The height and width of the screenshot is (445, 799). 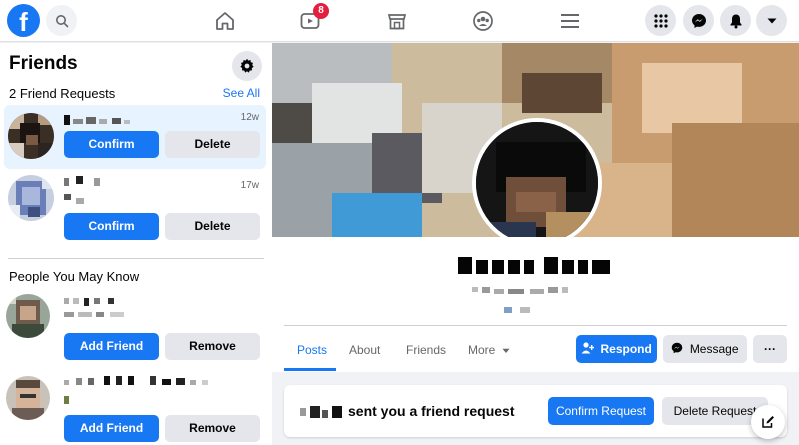 What do you see at coordinates (431, 411) in the screenshot?
I see `notice-text: sent you a friend request` at bounding box center [431, 411].